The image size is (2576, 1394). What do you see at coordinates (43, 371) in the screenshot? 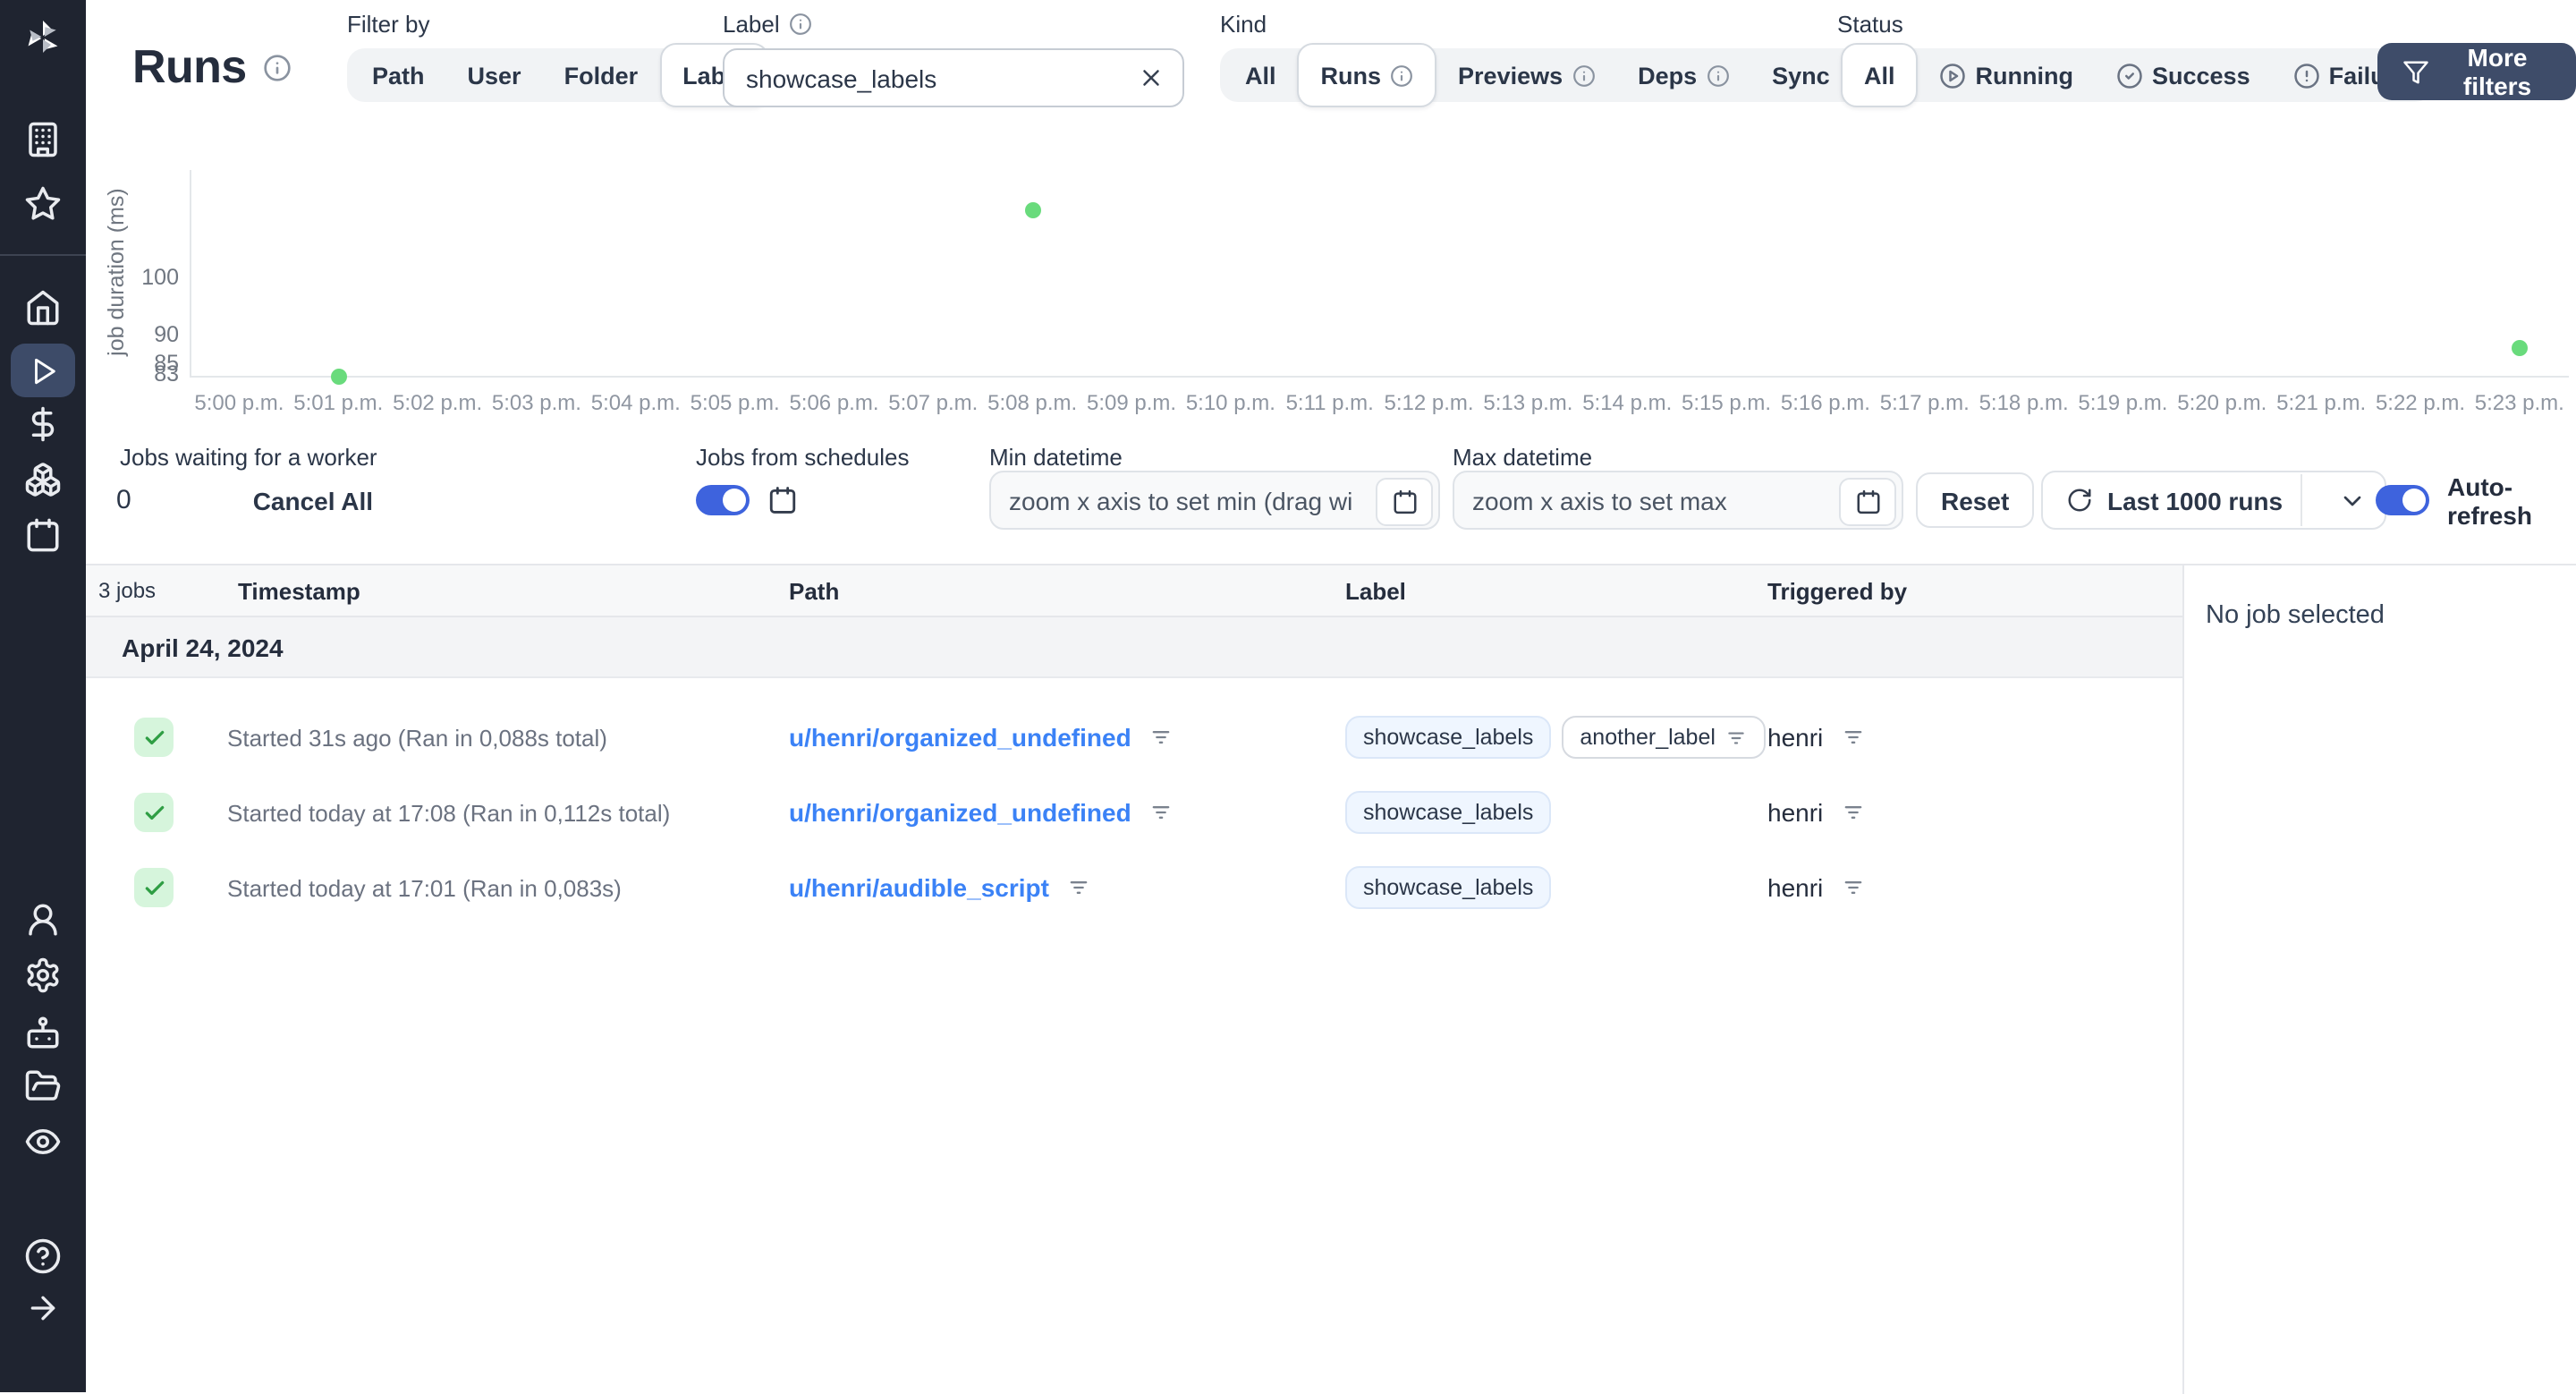
I see `sidebar-item-runs` at bounding box center [43, 371].